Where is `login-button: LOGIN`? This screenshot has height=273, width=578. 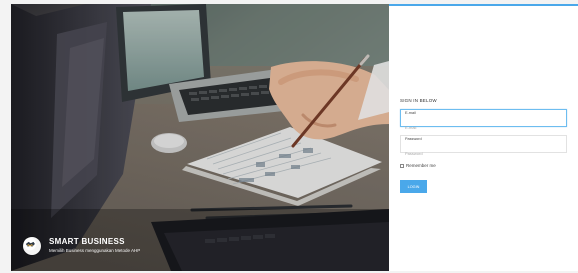 login-button: LOGIN is located at coordinates (413, 186).